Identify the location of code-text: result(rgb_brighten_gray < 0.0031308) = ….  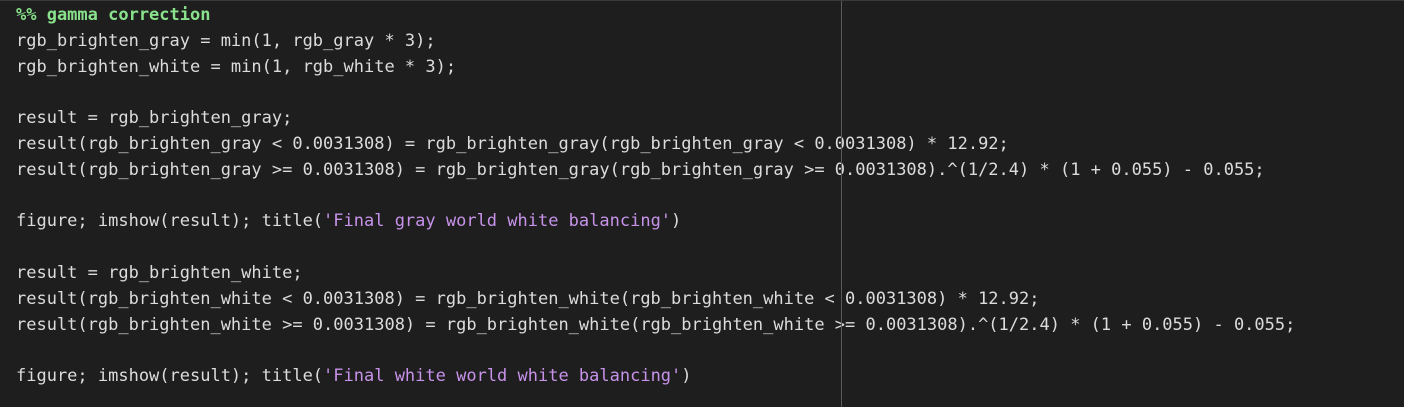
(512, 143).